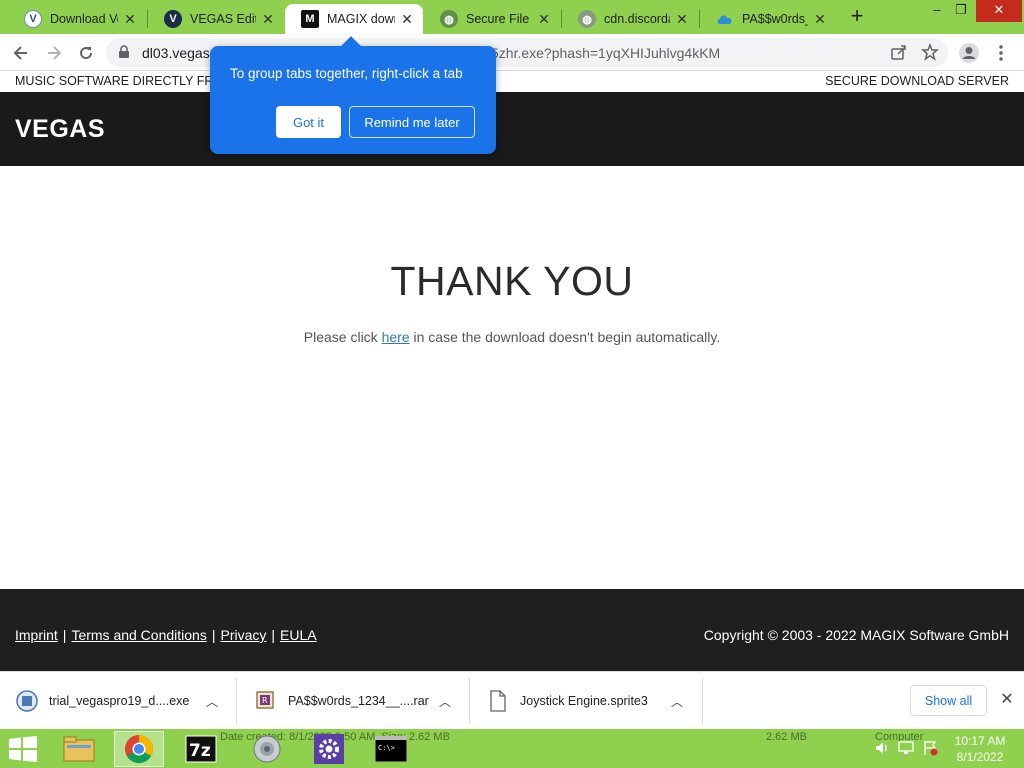 The height and width of the screenshot is (768, 1024). I want to click on globe-icon: ◍, so click(449, 19).